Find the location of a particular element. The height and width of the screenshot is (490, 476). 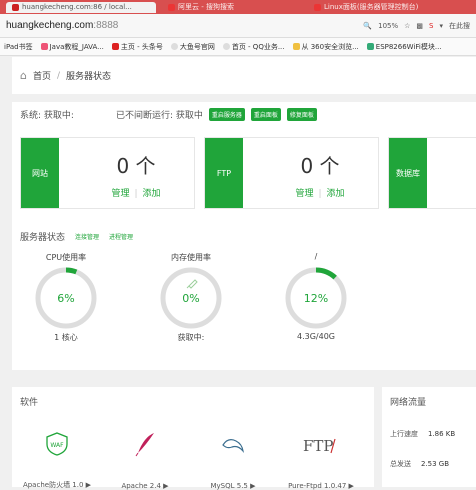

server-status-title: 服务器状态 is located at coordinates (42, 236).